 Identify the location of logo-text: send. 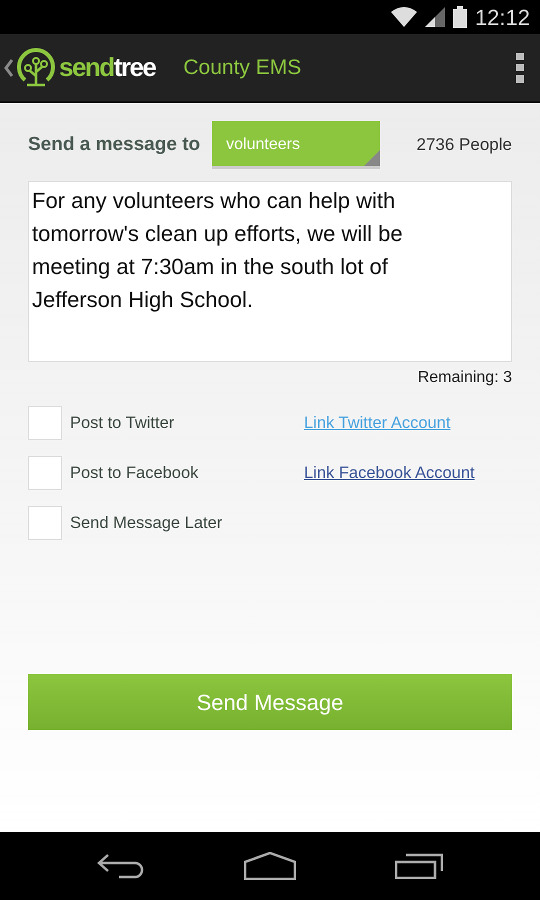
(86, 67).